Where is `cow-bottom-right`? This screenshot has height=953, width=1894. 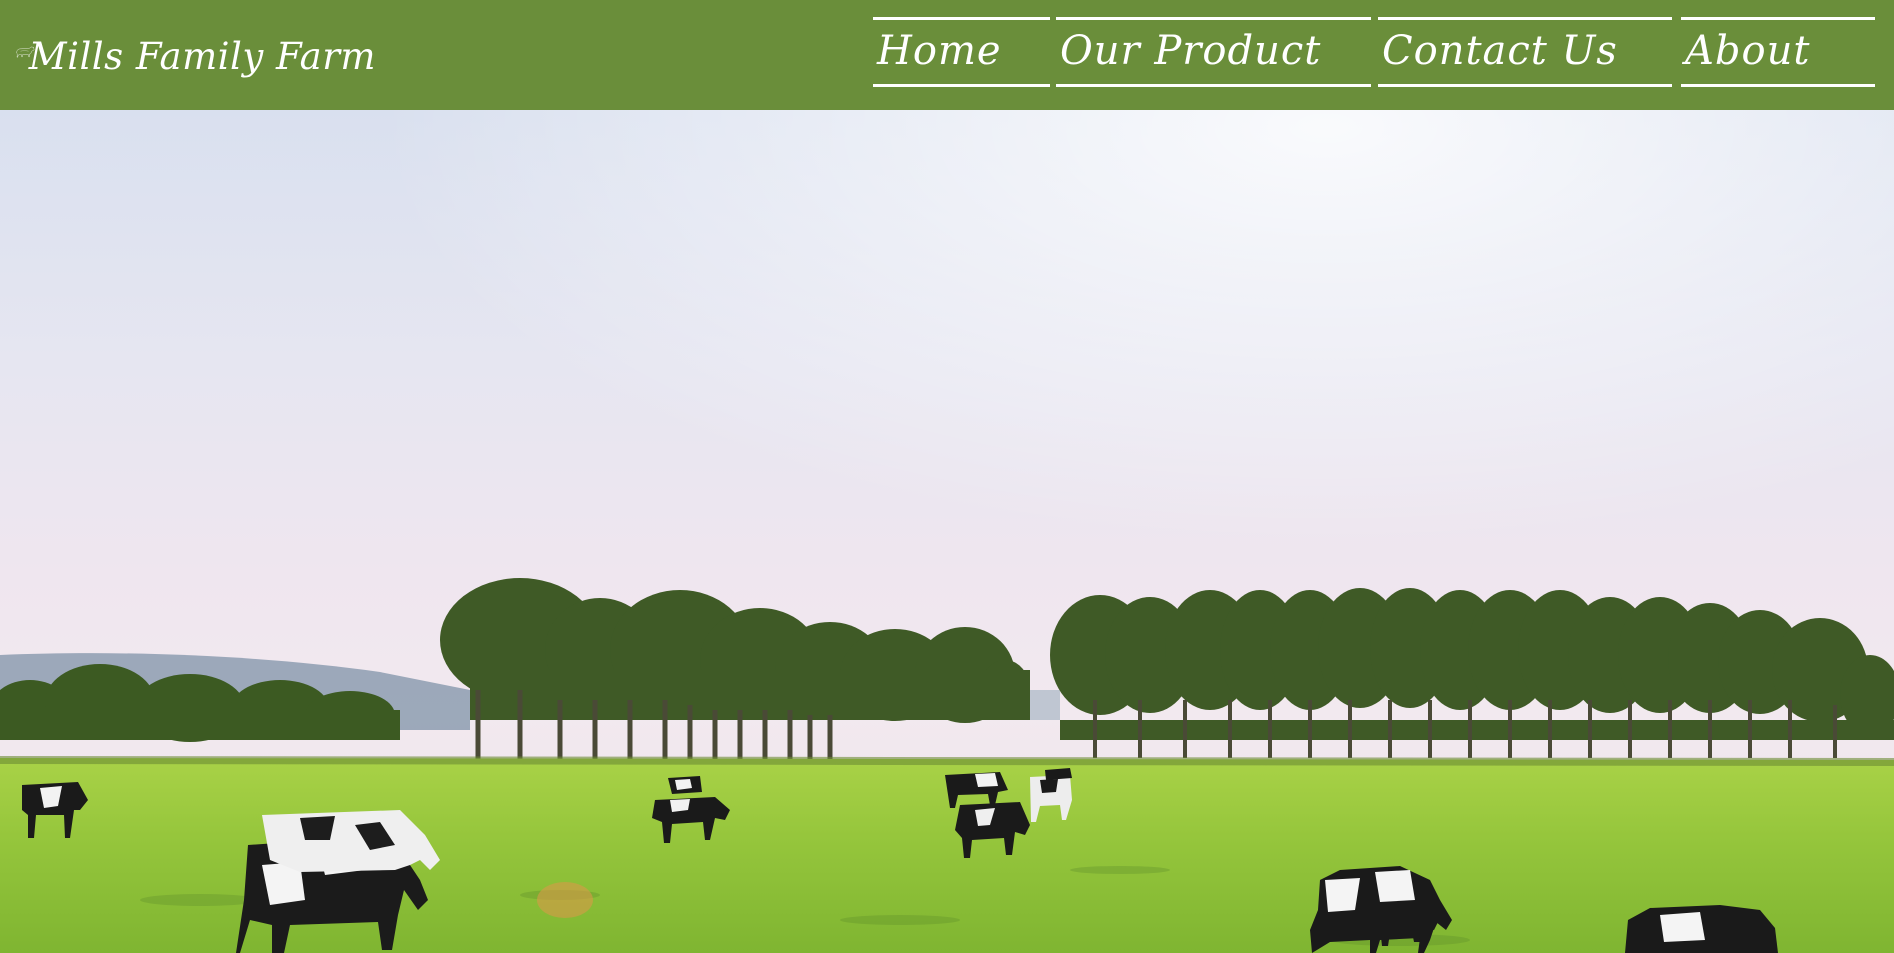 cow-bottom-right is located at coordinates (1701, 929).